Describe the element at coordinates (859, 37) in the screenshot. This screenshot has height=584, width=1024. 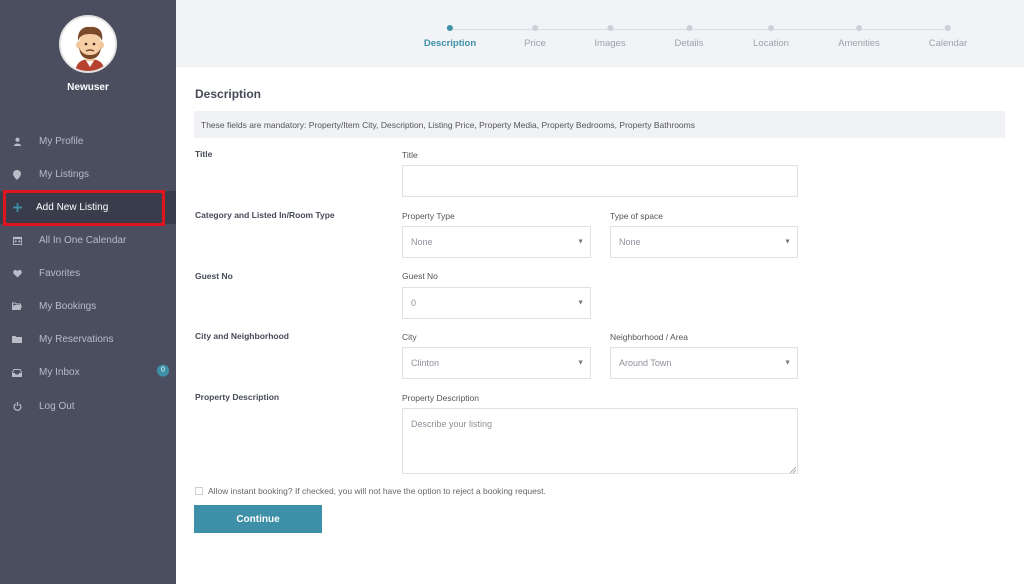
I see `step-amenities: Amenities` at that location.